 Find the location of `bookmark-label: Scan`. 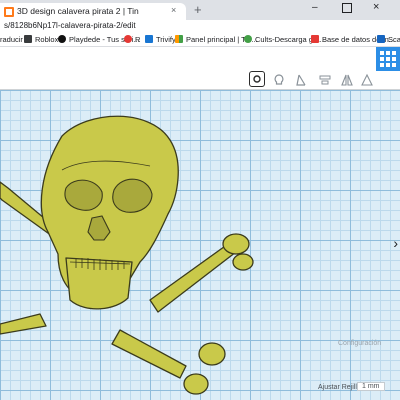

bookmark-label: Scan is located at coordinates (394, 39).